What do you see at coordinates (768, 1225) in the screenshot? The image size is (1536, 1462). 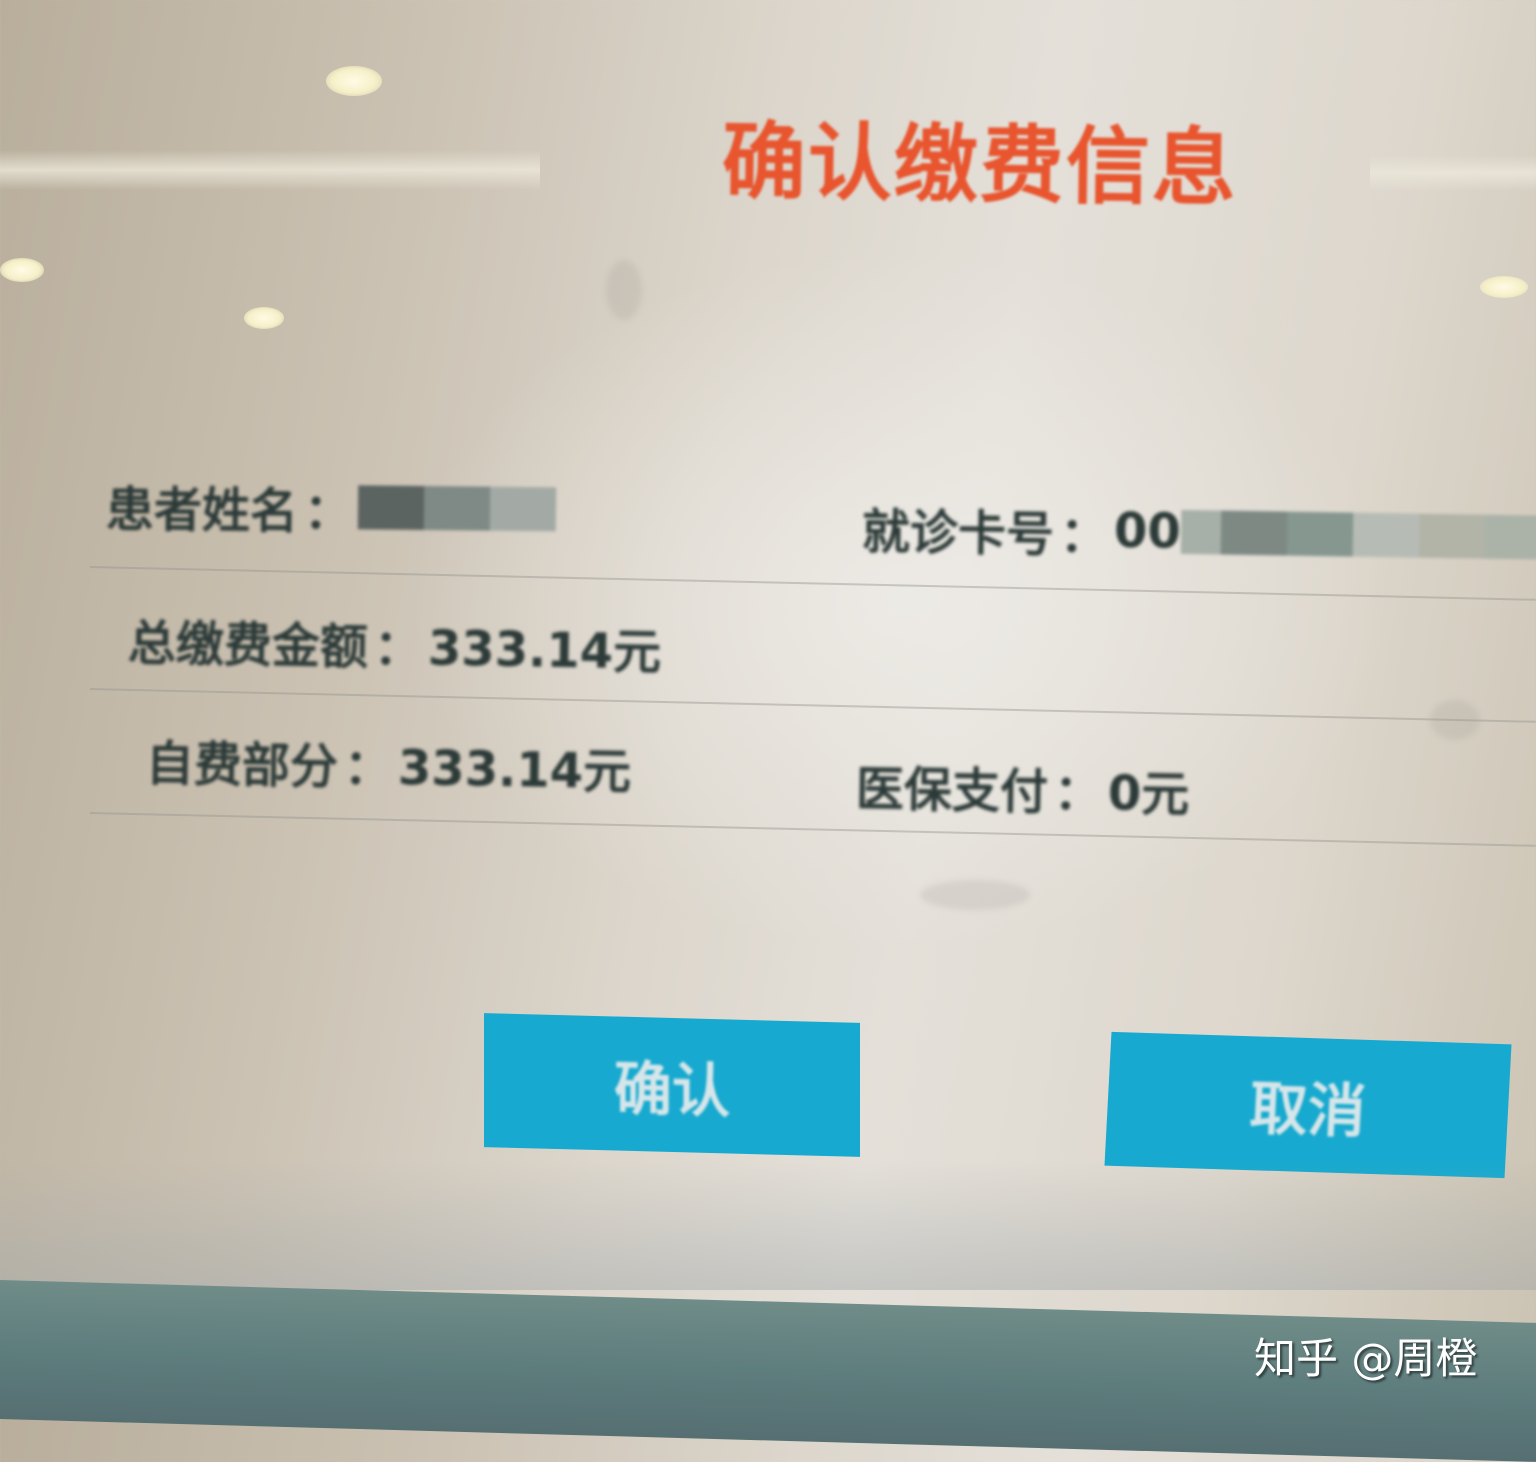 I see `screen-bezel-shadow` at bounding box center [768, 1225].